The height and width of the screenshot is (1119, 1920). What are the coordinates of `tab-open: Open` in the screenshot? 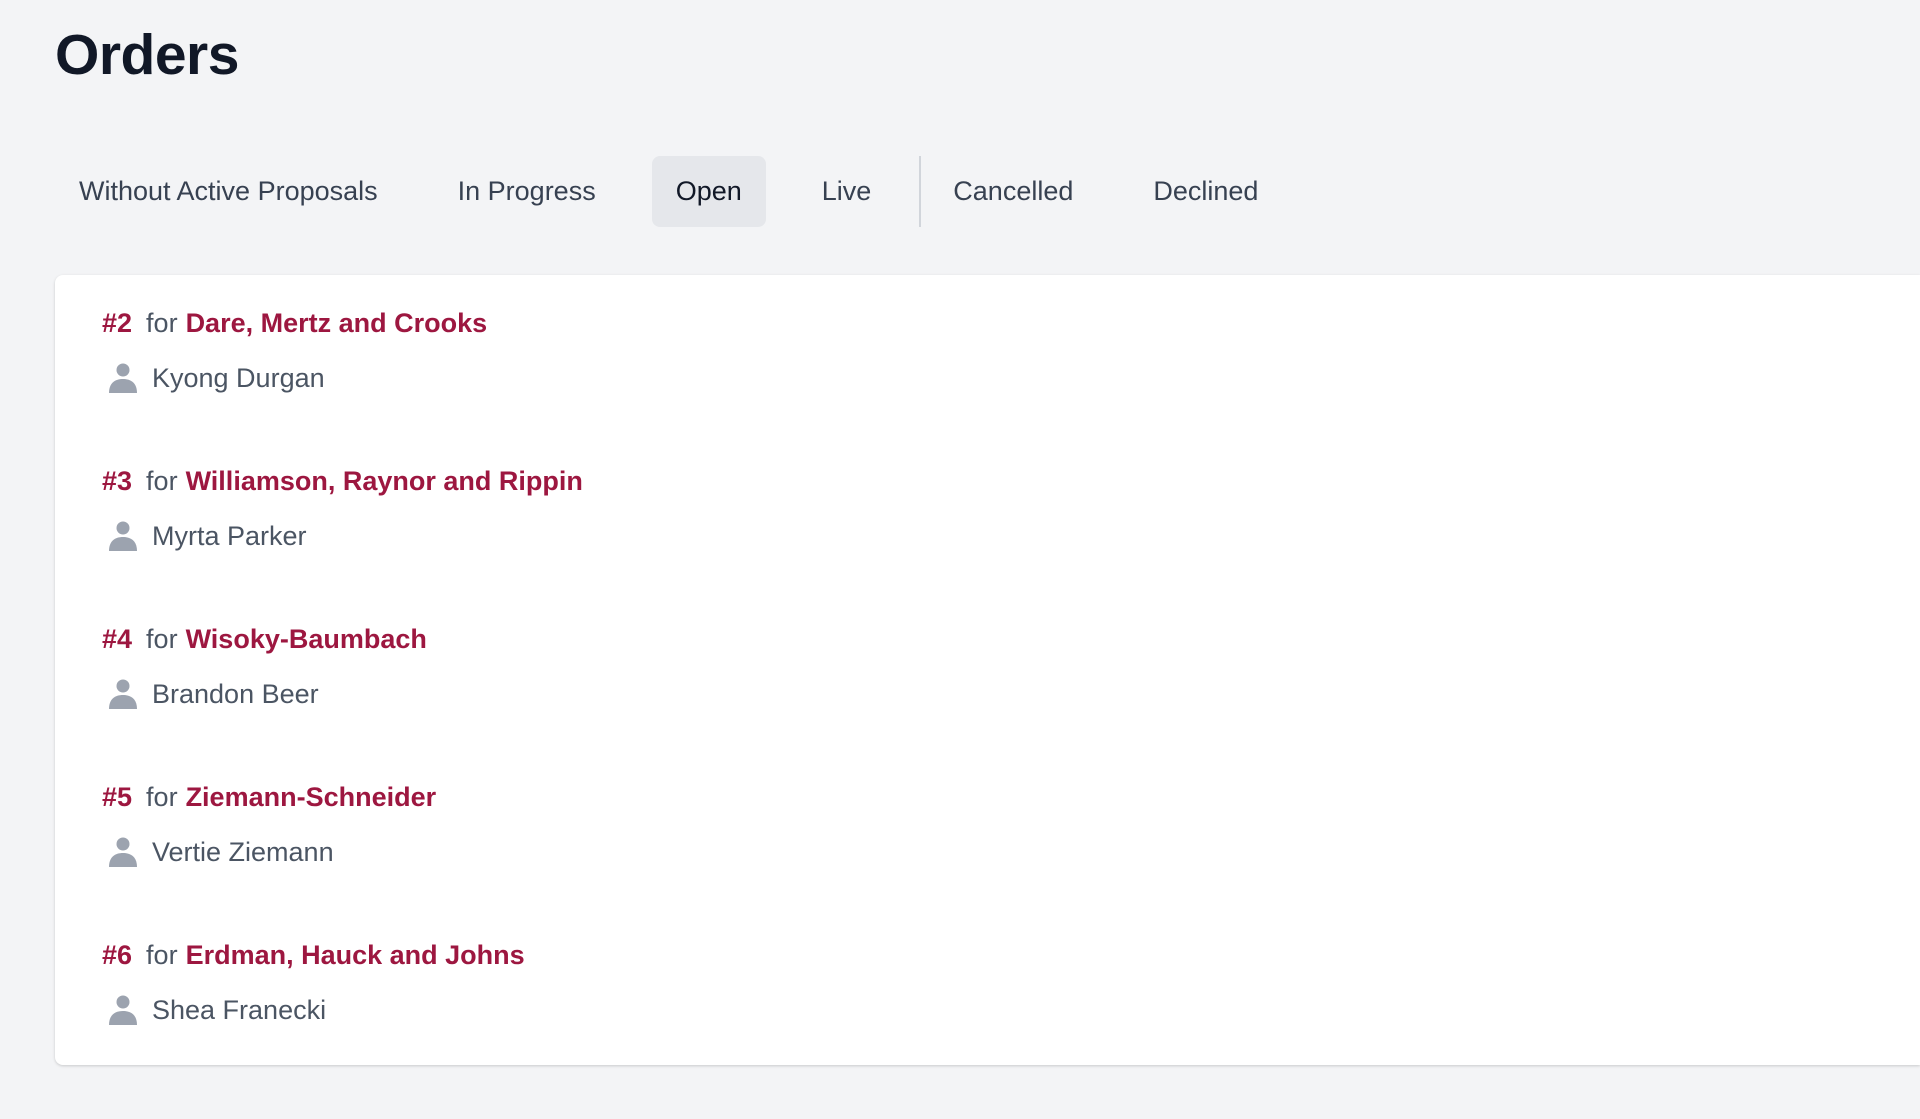 It's located at (708, 191).